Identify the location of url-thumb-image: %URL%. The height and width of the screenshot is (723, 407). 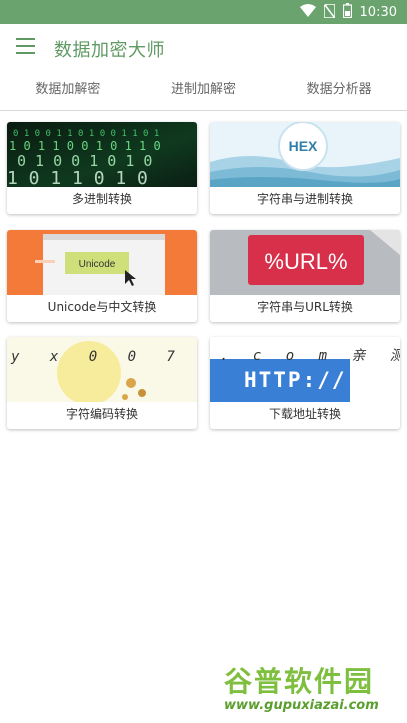
(305, 262).